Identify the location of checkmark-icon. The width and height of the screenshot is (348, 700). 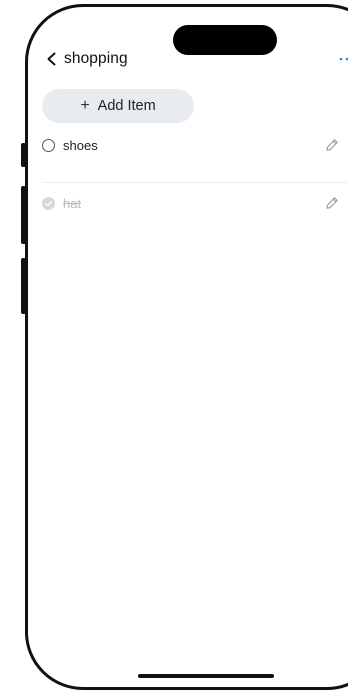
(48, 203).